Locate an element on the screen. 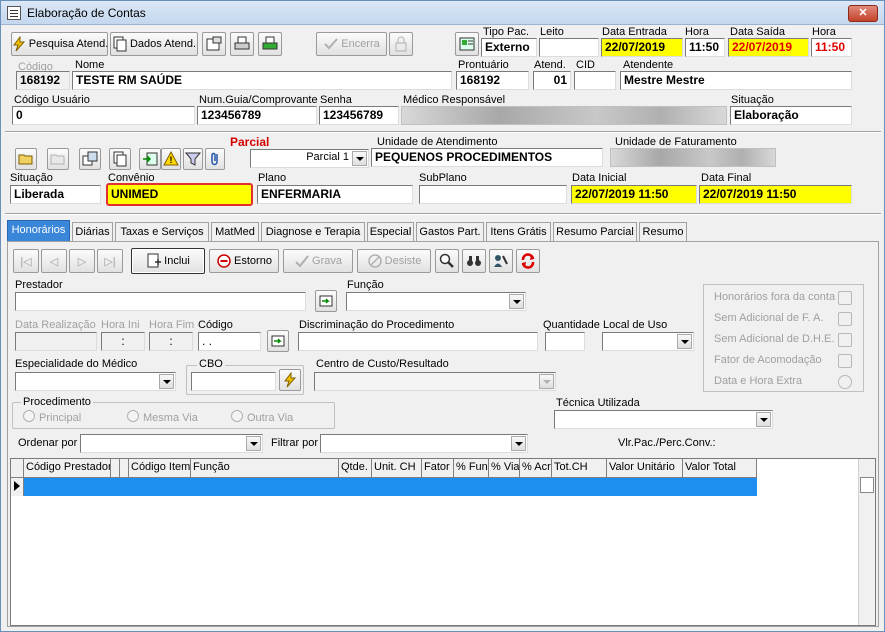 The width and height of the screenshot is (885, 632). tecnica-select is located at coordinates (663, 419).